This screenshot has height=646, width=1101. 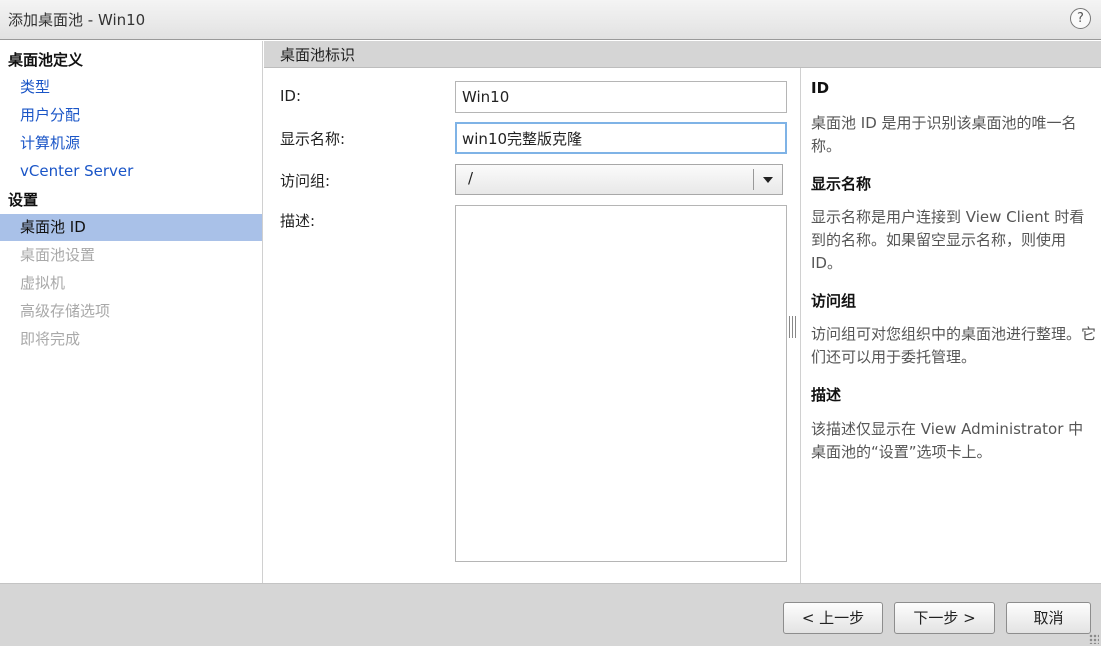 I want to click on cancel-button: 取消, so click(x=1048, y=618).